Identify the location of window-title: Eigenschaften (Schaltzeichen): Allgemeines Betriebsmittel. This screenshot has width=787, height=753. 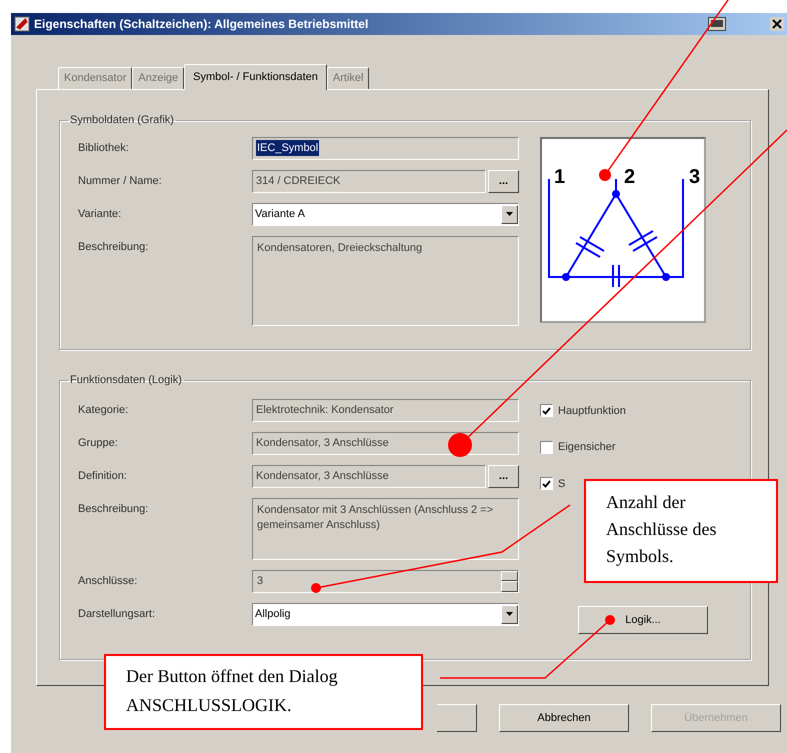
(202, 24).